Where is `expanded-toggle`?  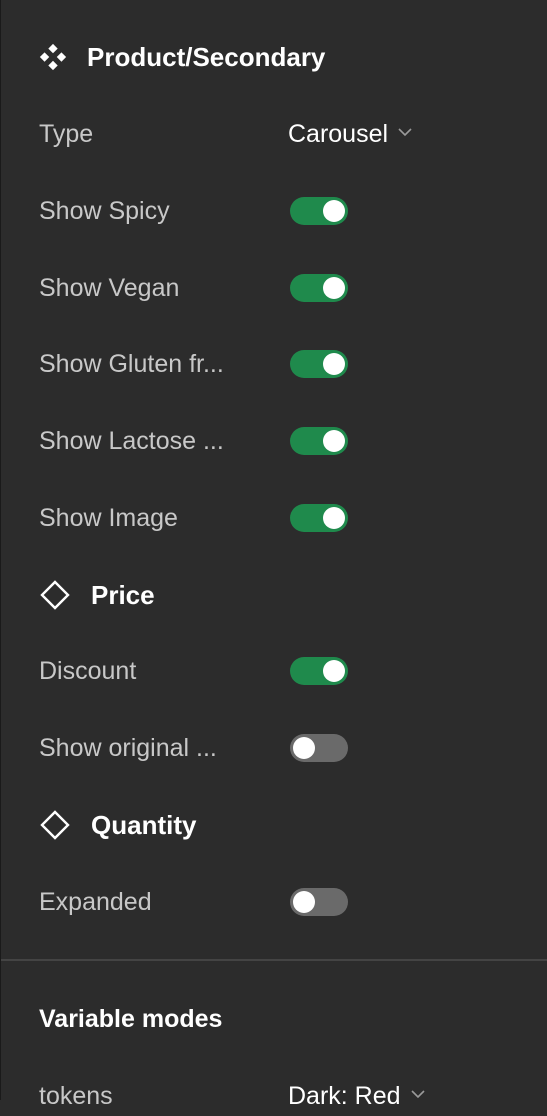
expanded-toggle is located at coordinates (319, 902).